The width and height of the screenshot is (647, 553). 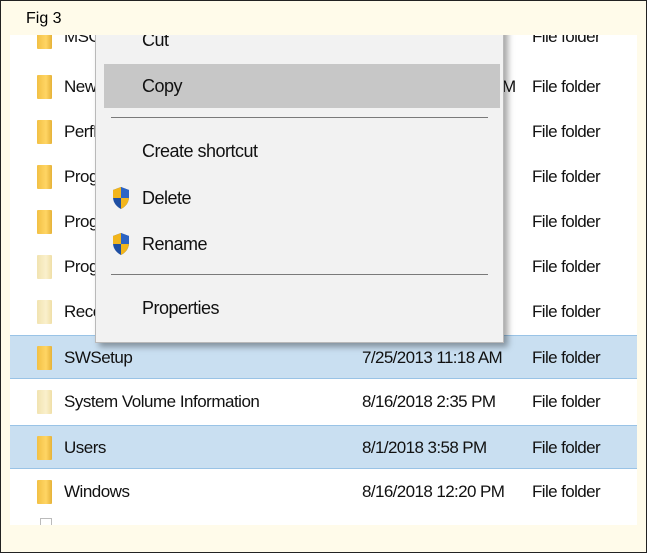 I want to click on file-row-selected: Users 8/1/2018 3:58 PM File folder, so click(x=323, y=447).